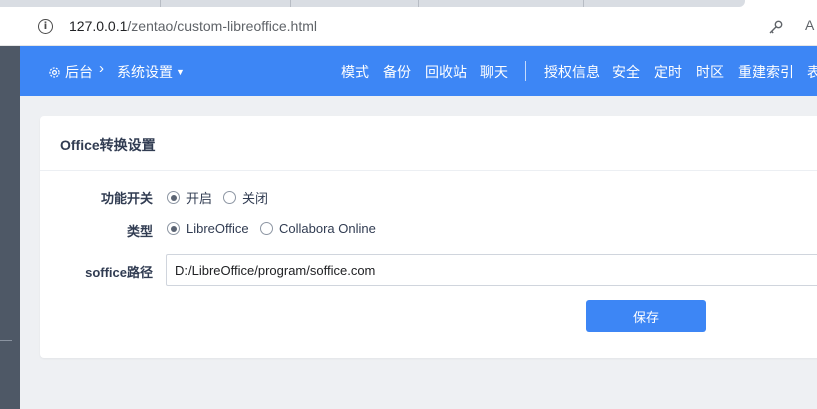  What do you see at coordinates (145, 72) in the screenshot?
I see `nav-settings-label: 系统设置` at bounding box center [145, 72].